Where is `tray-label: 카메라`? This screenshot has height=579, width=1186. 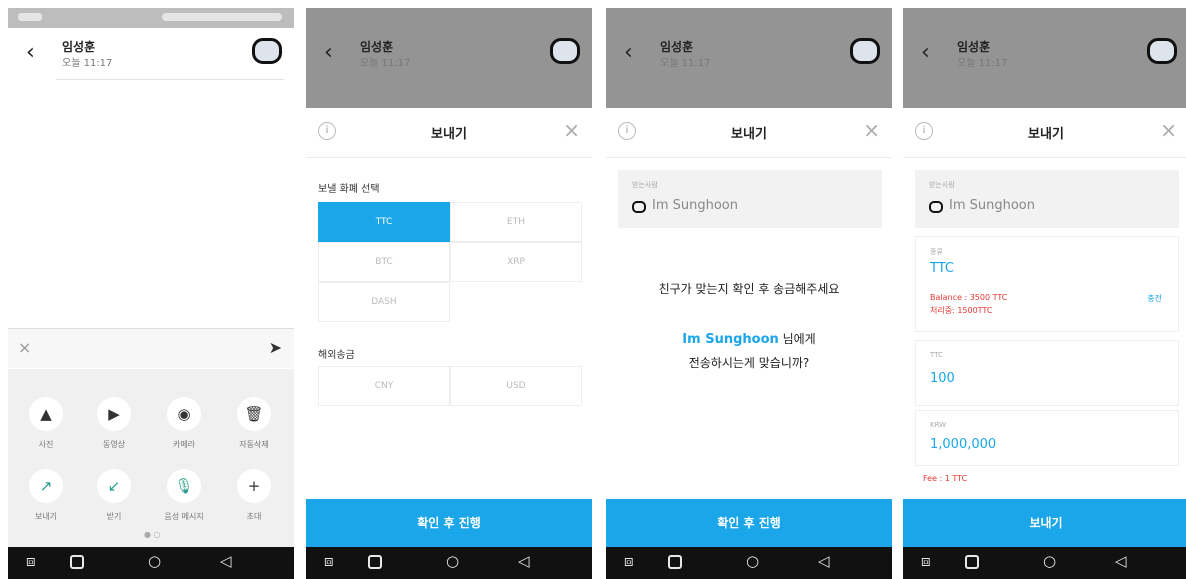 tray-label: 카메라 is located at coordinates (184, 444).